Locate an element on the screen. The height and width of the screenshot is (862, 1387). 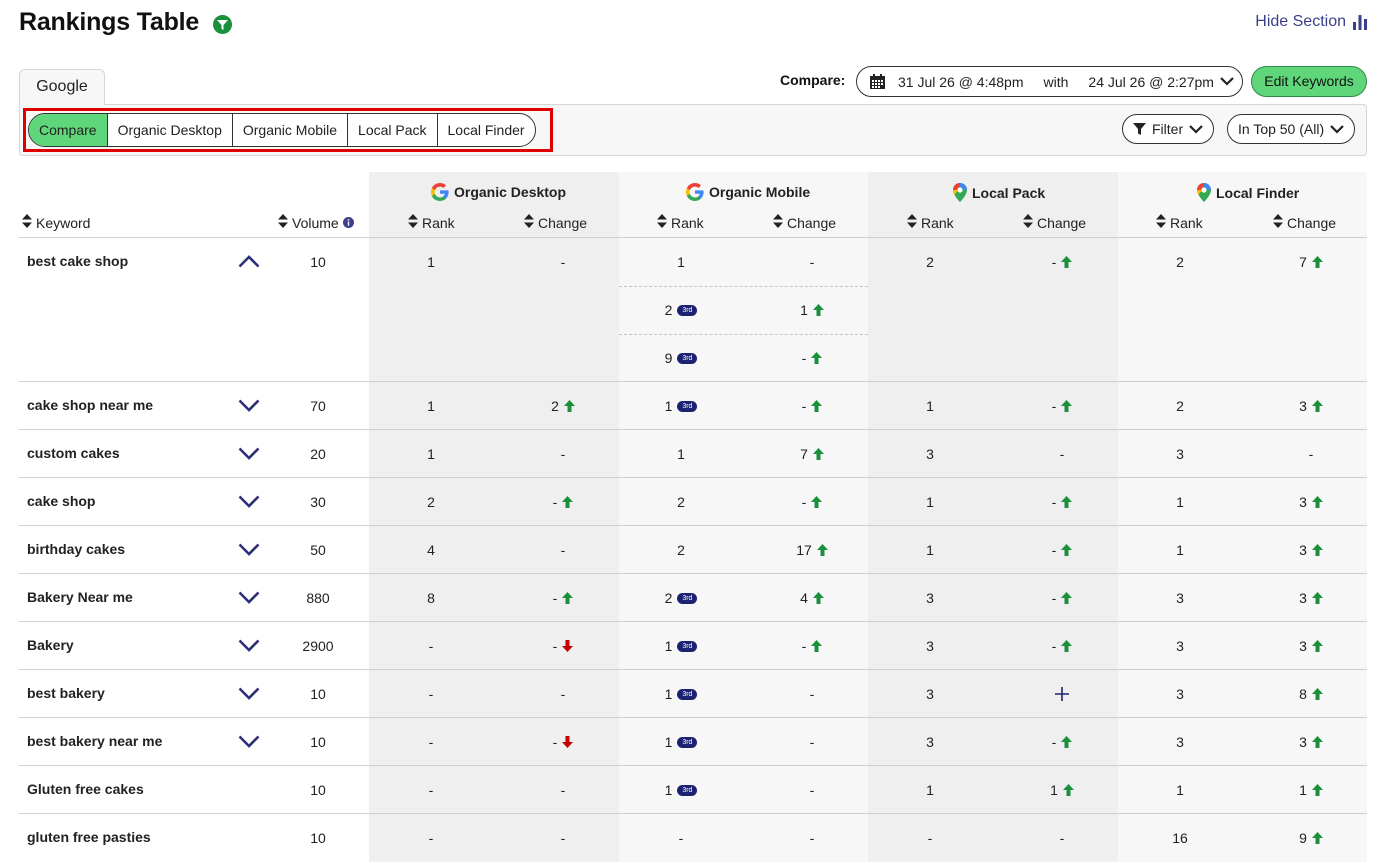
local-pack-change: - is located at coordinates (1062, 550).